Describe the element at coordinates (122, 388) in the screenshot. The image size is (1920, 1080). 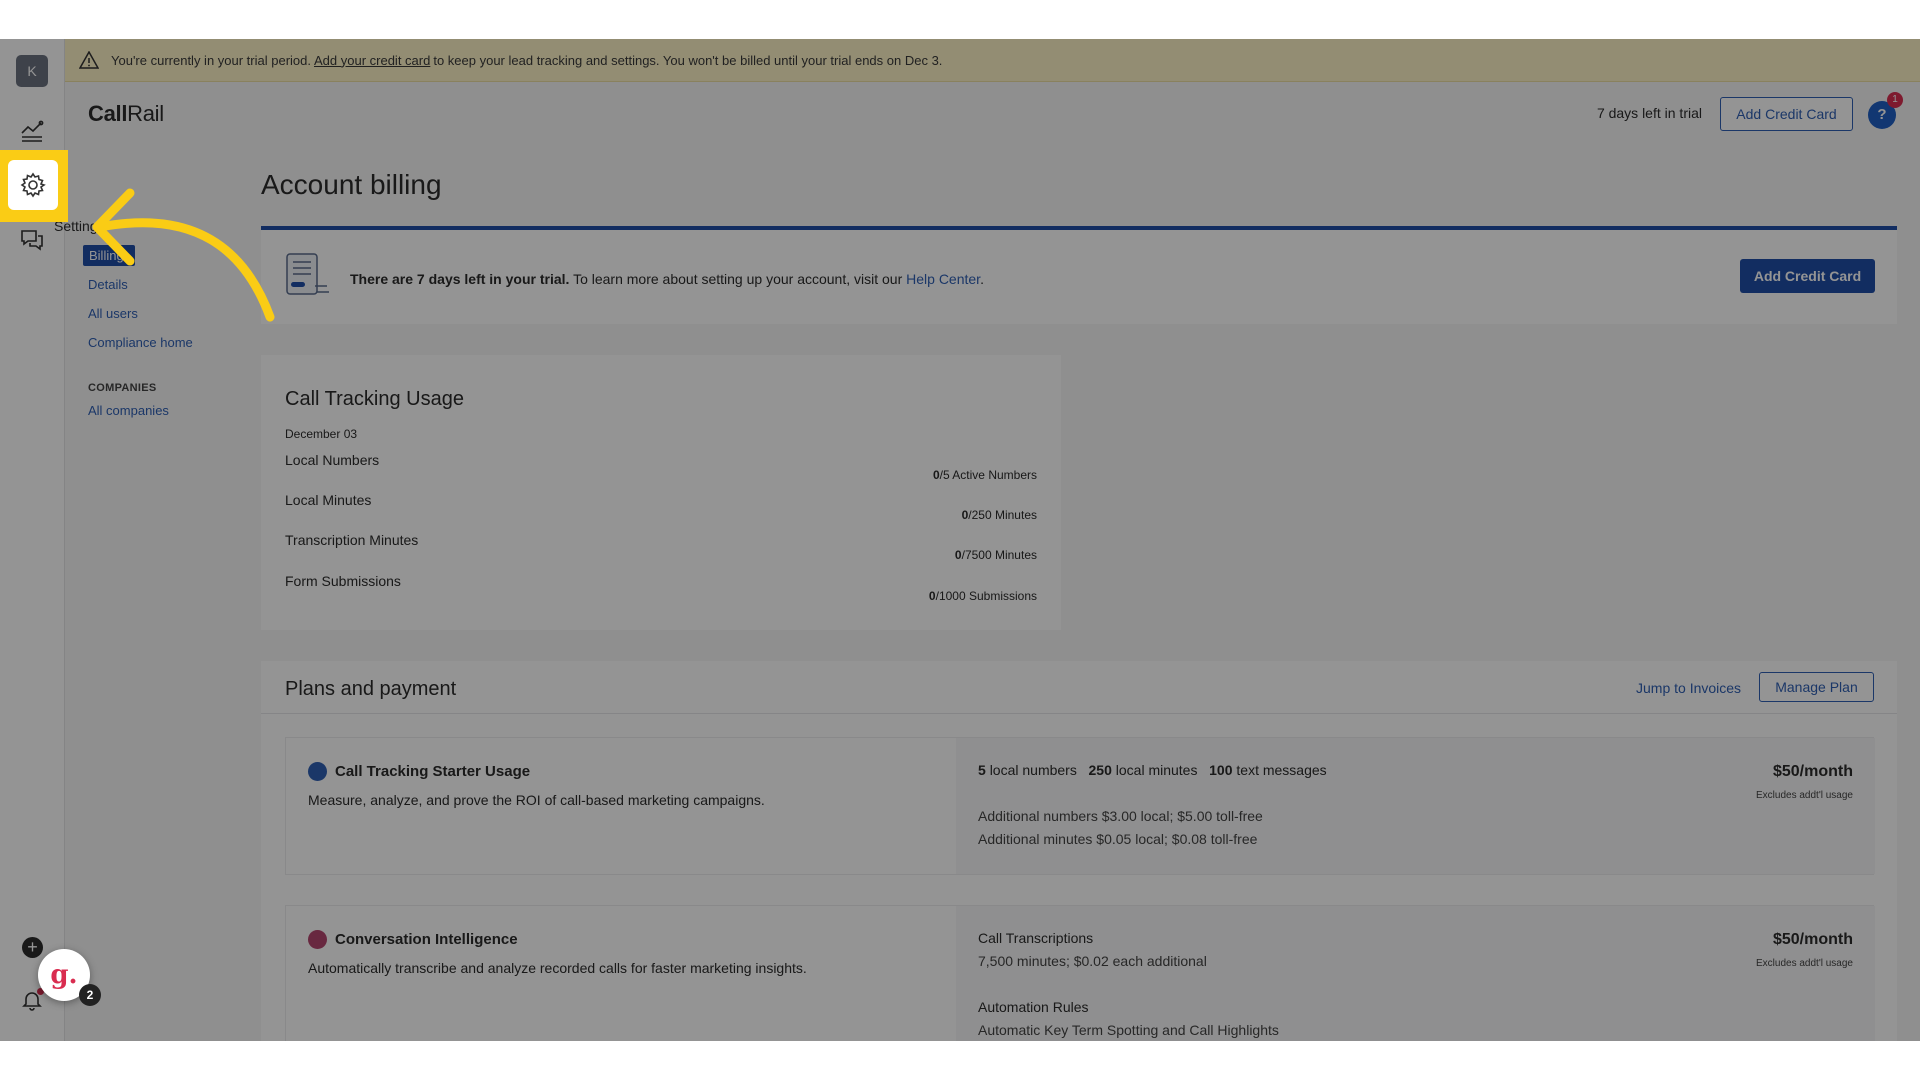
I see `companies-heading: COMPANIES` at that location.